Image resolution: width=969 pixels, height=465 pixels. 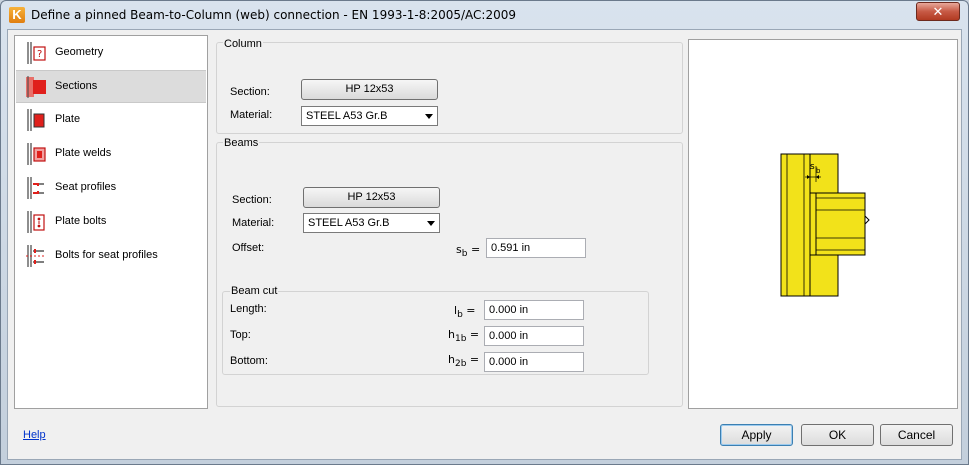 I want to click on ok-button: OK, so click(x=837, y=435).